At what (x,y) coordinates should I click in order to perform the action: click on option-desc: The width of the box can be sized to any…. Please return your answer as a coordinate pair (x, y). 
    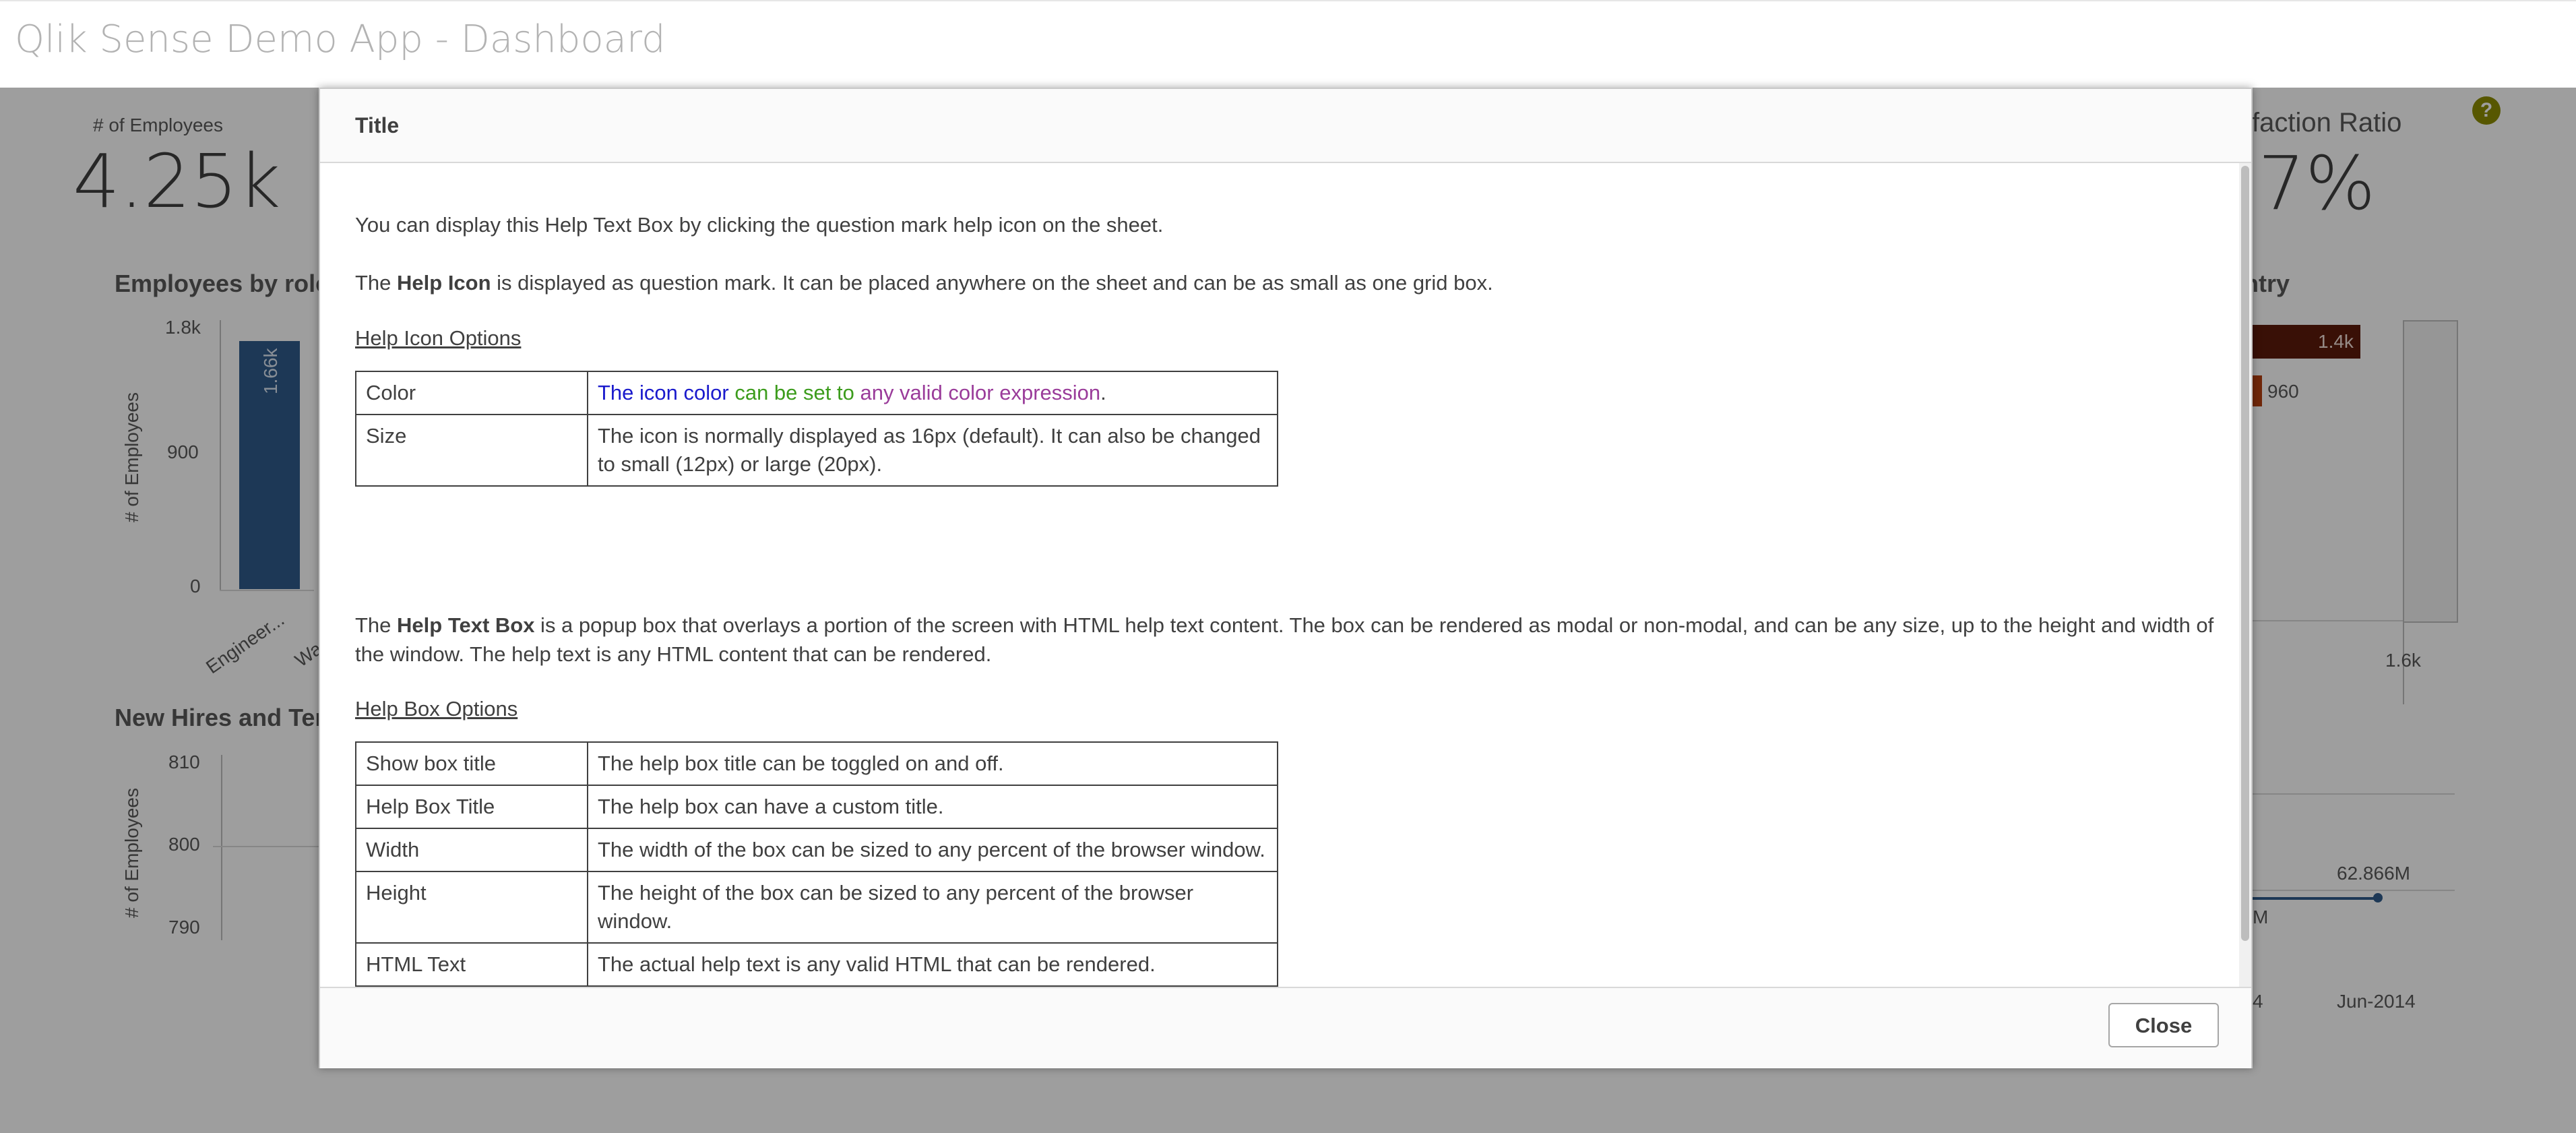
    Looking at the image, I should click on (932, 850).